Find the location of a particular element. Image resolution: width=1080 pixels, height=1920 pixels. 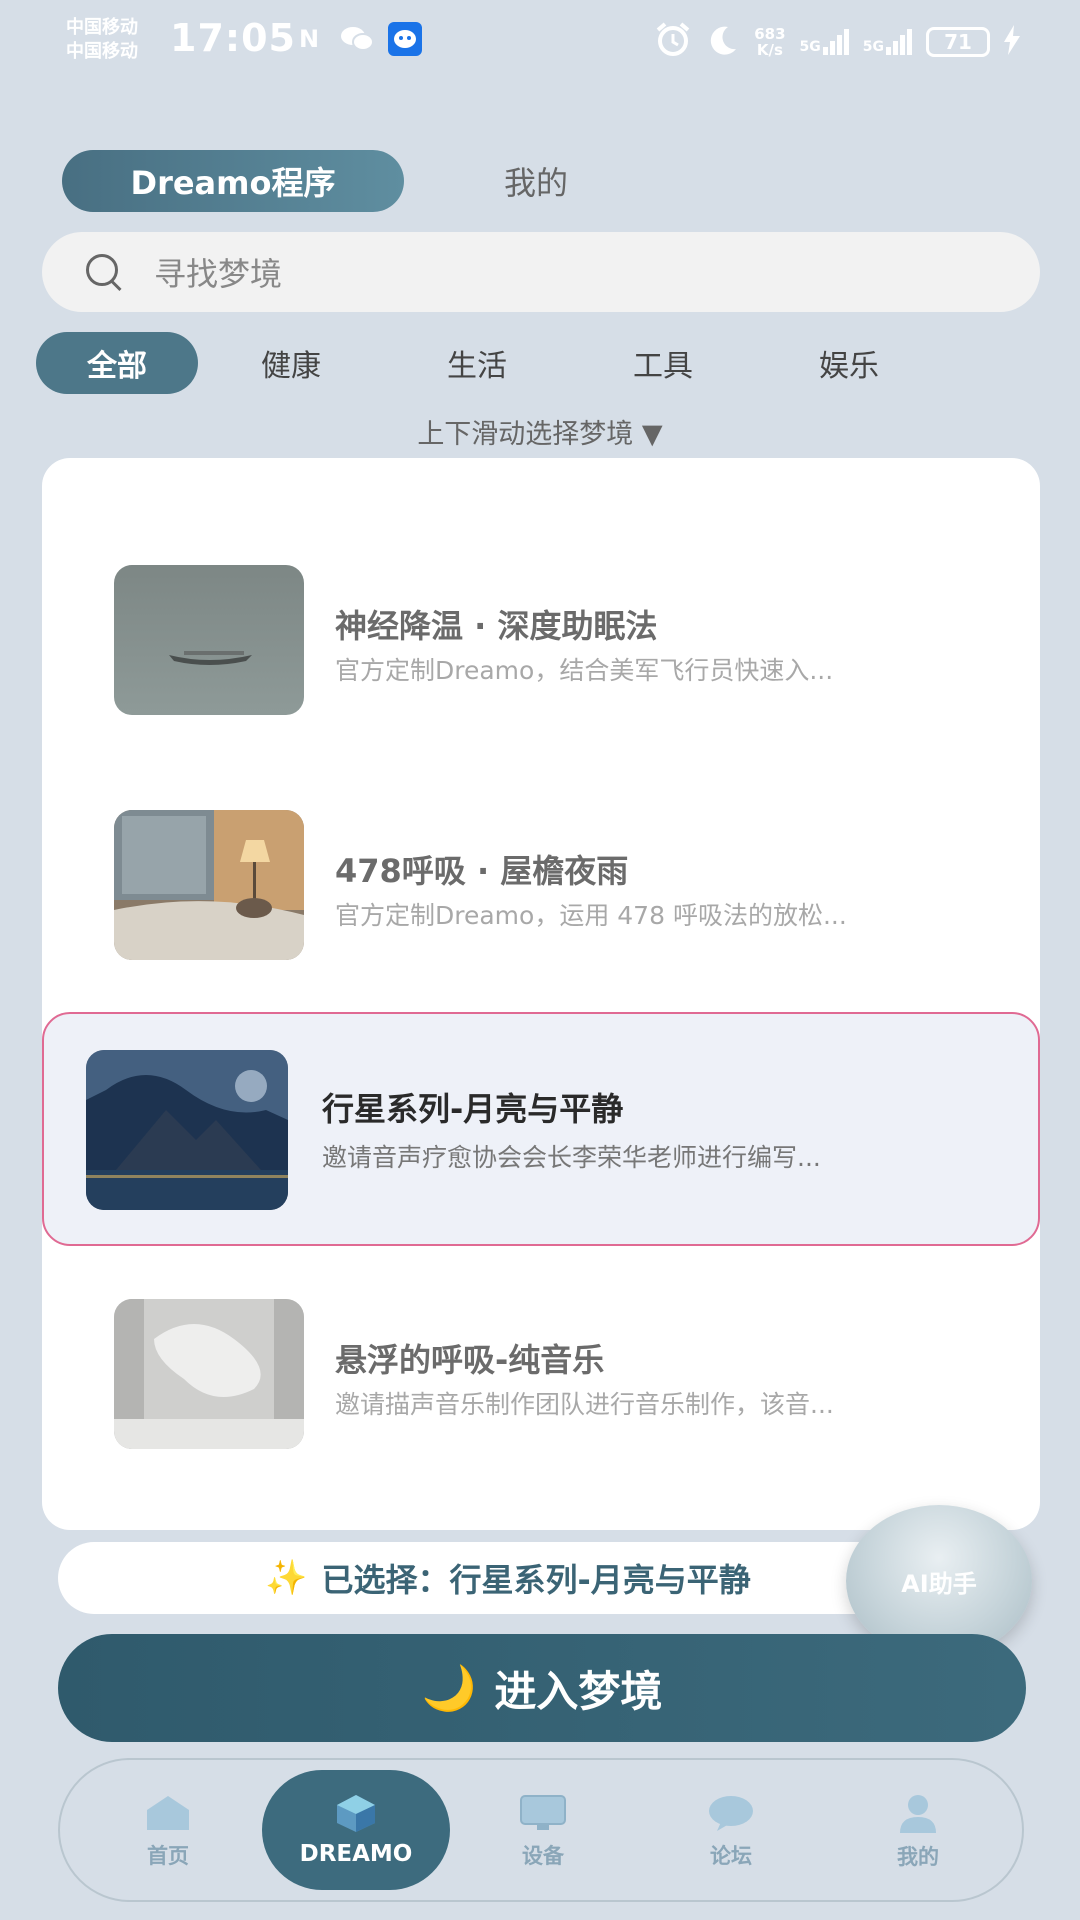

moon-icon: 🌙 is located at coordinates (449, 1688).